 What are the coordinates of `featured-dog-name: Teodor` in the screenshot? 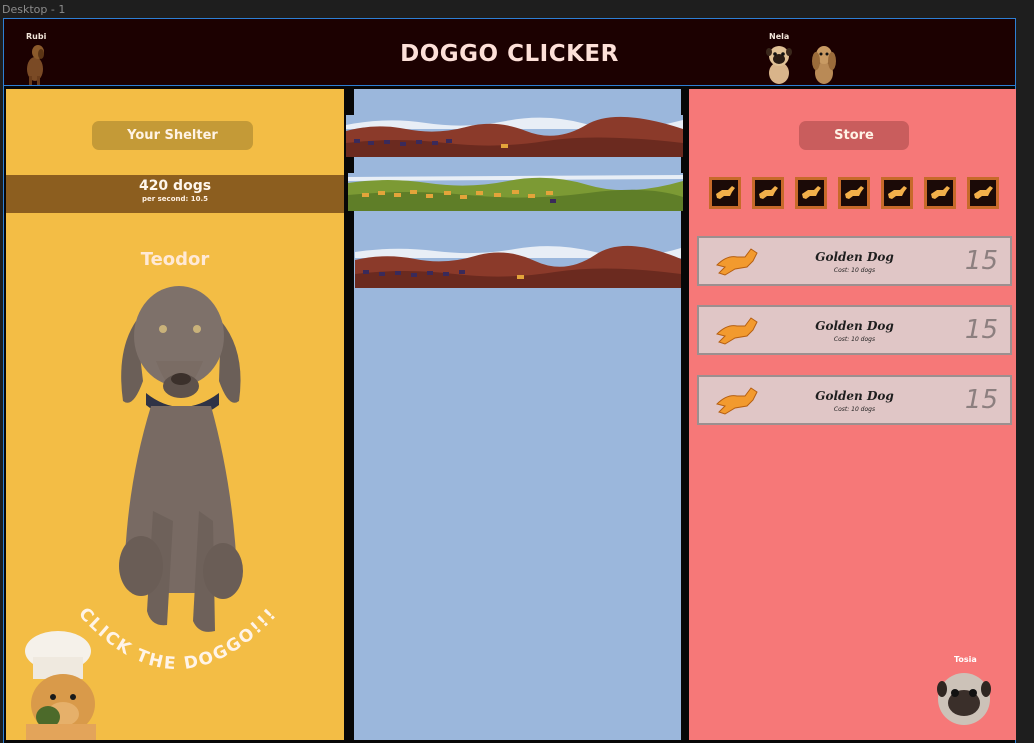 It's located at (175, 259).